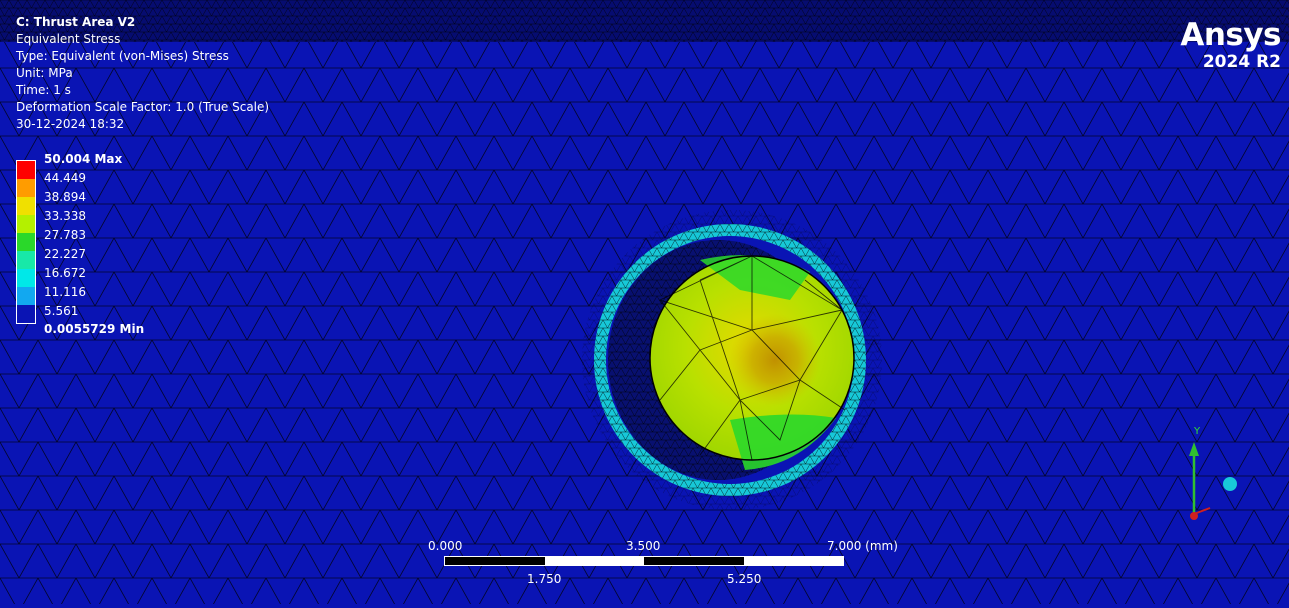  Describe the element at coordinates (1230, 35) in the screenshot. I see `logo-brand: Ansys` at that location.